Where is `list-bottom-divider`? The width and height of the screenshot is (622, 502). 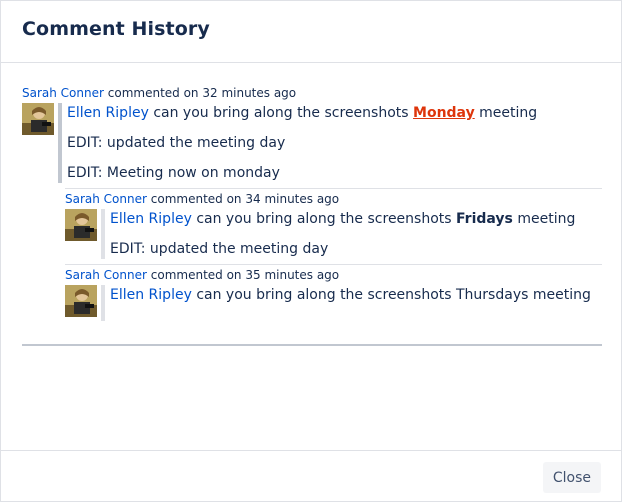
list-bottom-divider is located at coordinates (312, 345).